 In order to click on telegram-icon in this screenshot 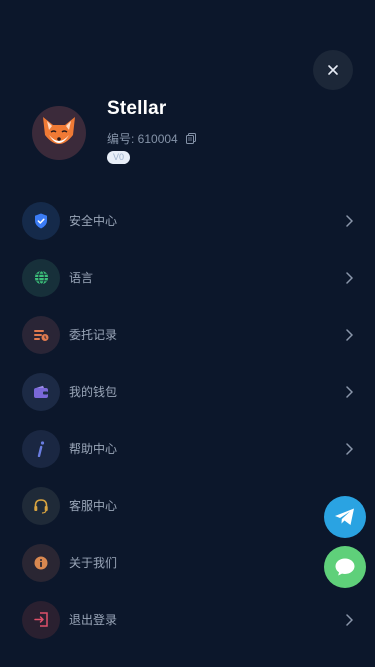, I will do `click(344, 516)`.